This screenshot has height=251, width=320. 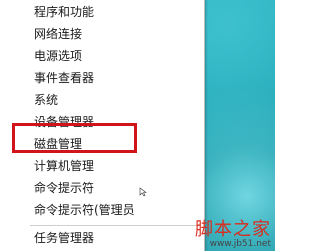 I want to click on site-watermark: 脚本之家 www.jb51.net, so click(x=233, y=235).